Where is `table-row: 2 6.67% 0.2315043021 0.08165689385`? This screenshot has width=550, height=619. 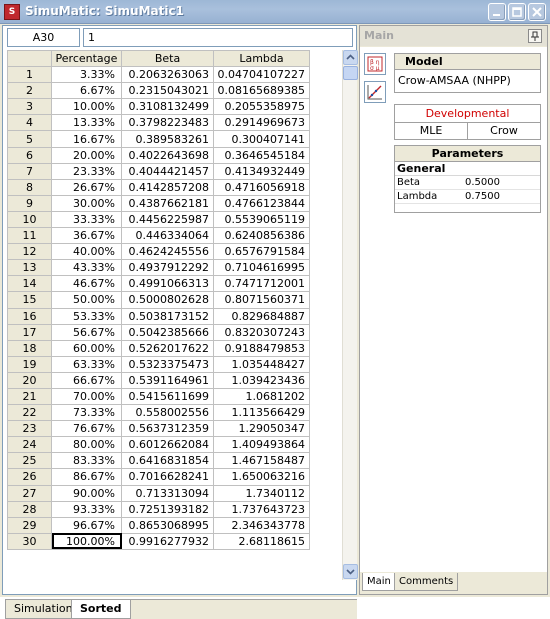 table-row: 2 6.67% 0.2315043021 0.08165689385 is located at coordinates (158, 91).